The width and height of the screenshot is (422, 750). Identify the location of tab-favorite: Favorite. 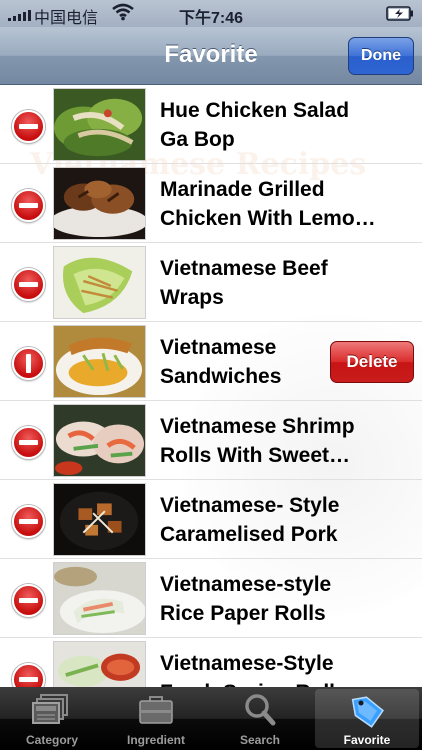
(367, 718).